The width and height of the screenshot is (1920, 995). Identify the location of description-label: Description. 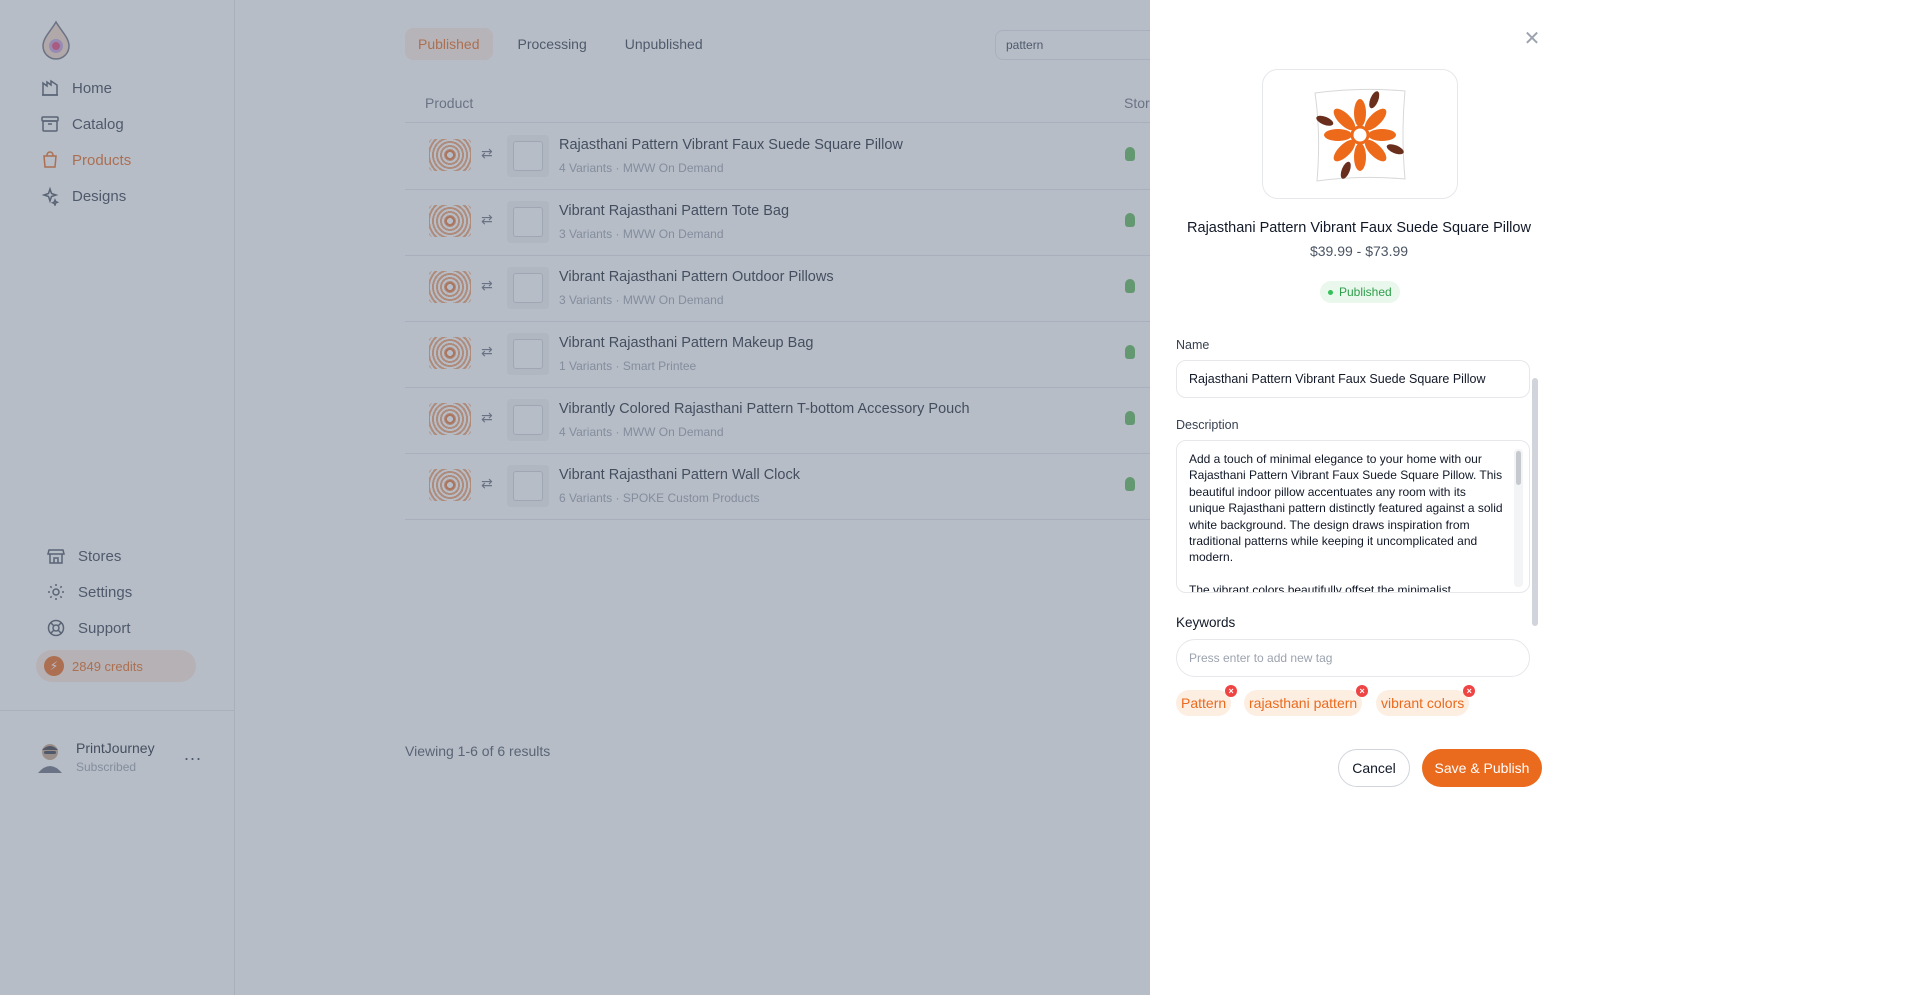
(1207, 425).